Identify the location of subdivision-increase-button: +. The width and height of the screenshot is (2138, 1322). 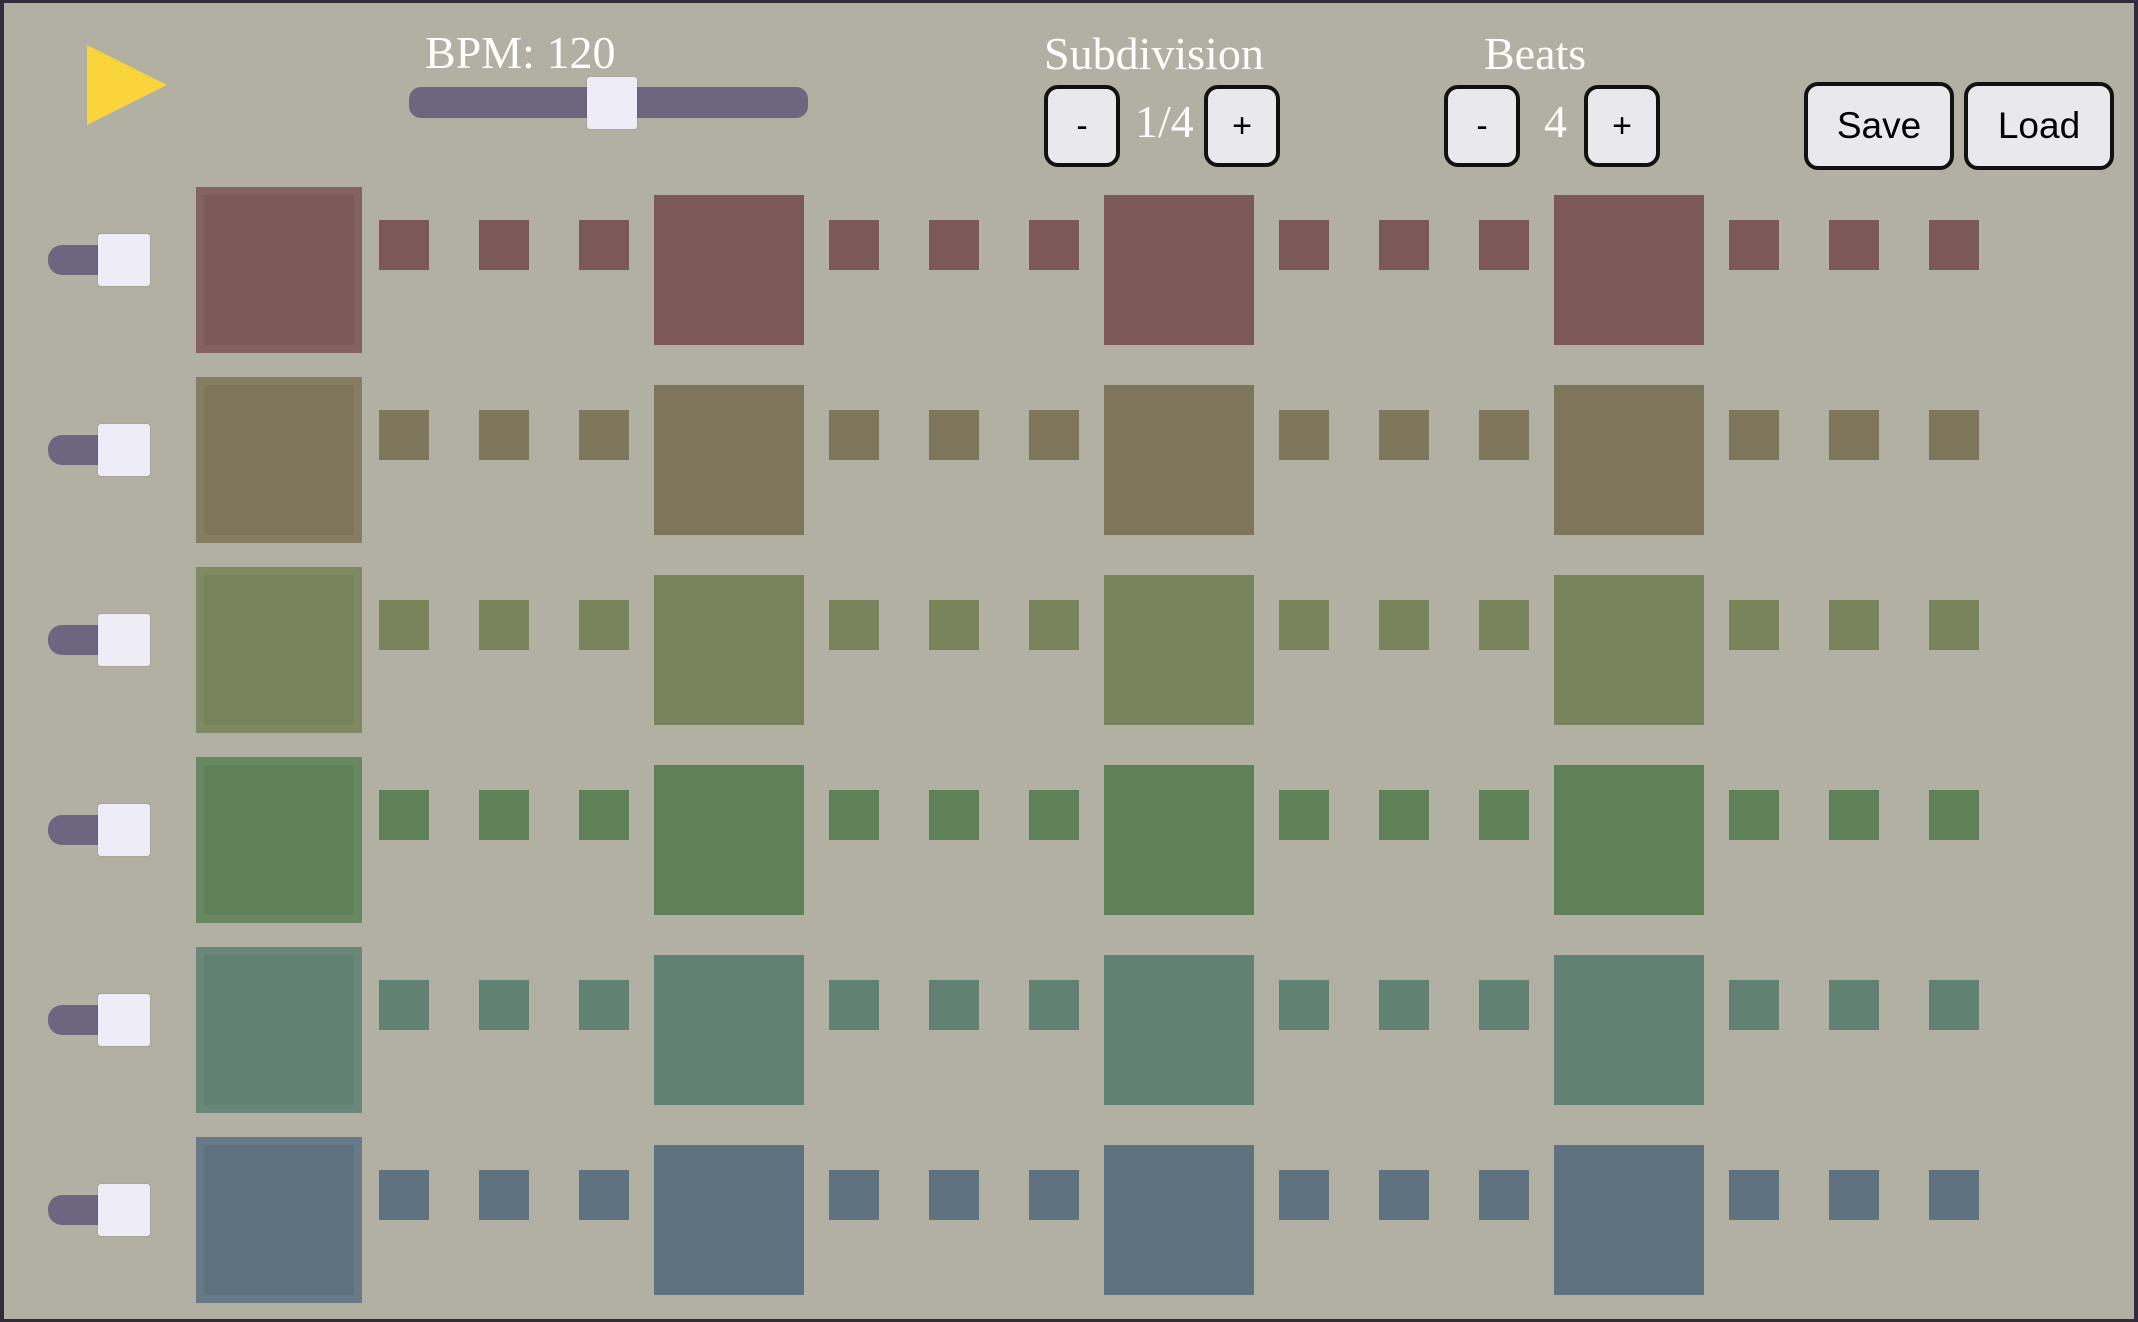
(1242, 126).